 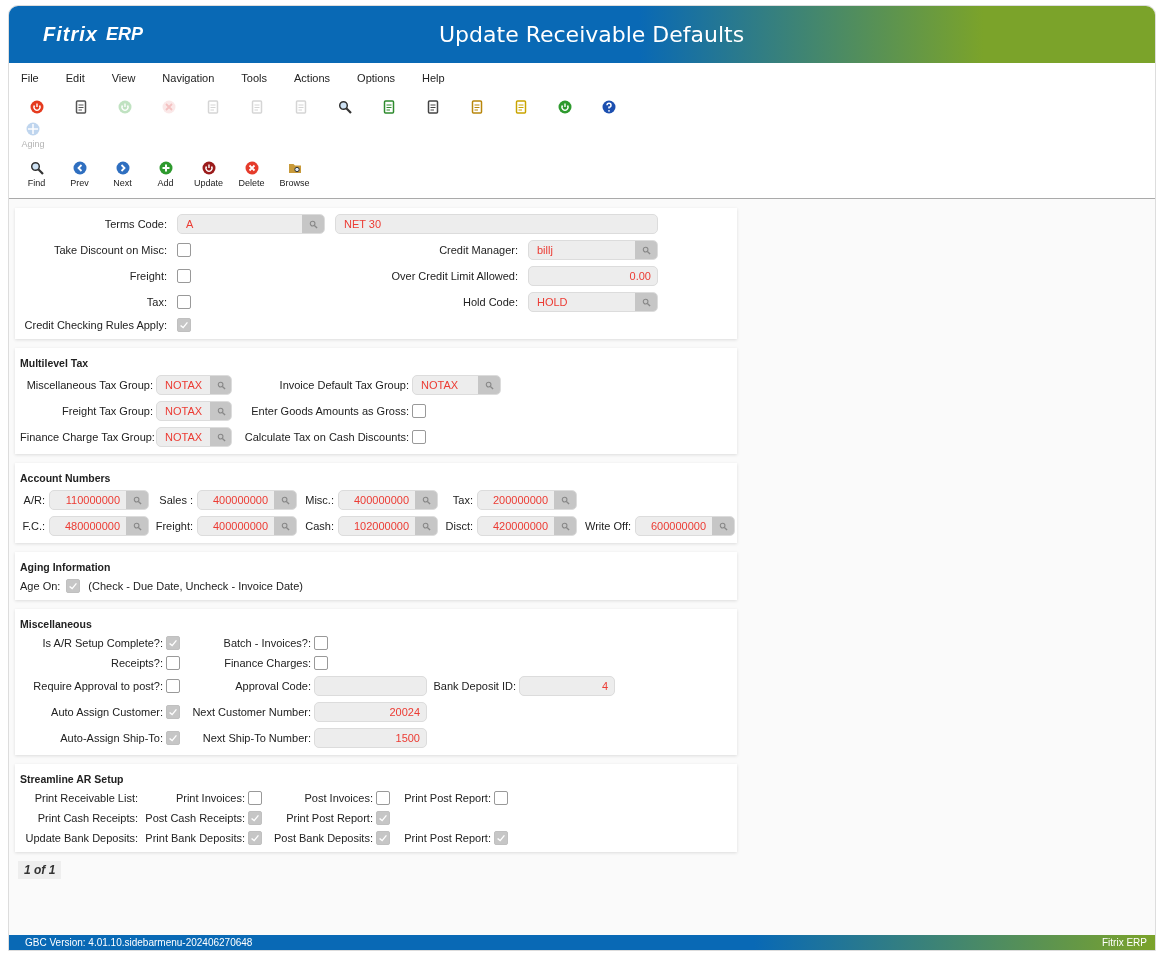 What do you see at coordinates (496, 224) in the screenshot?
I see `input-field: NET 30` at bounding box center [496, 224].